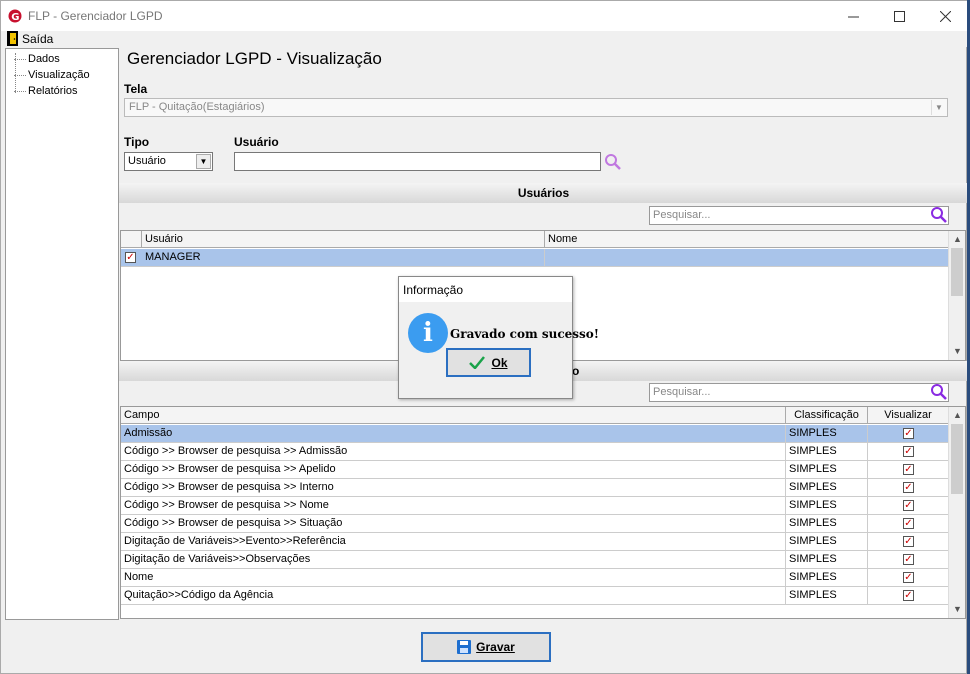 The image size is (970, 674). I want to click on tela-label: Tela, so click(136, 89).